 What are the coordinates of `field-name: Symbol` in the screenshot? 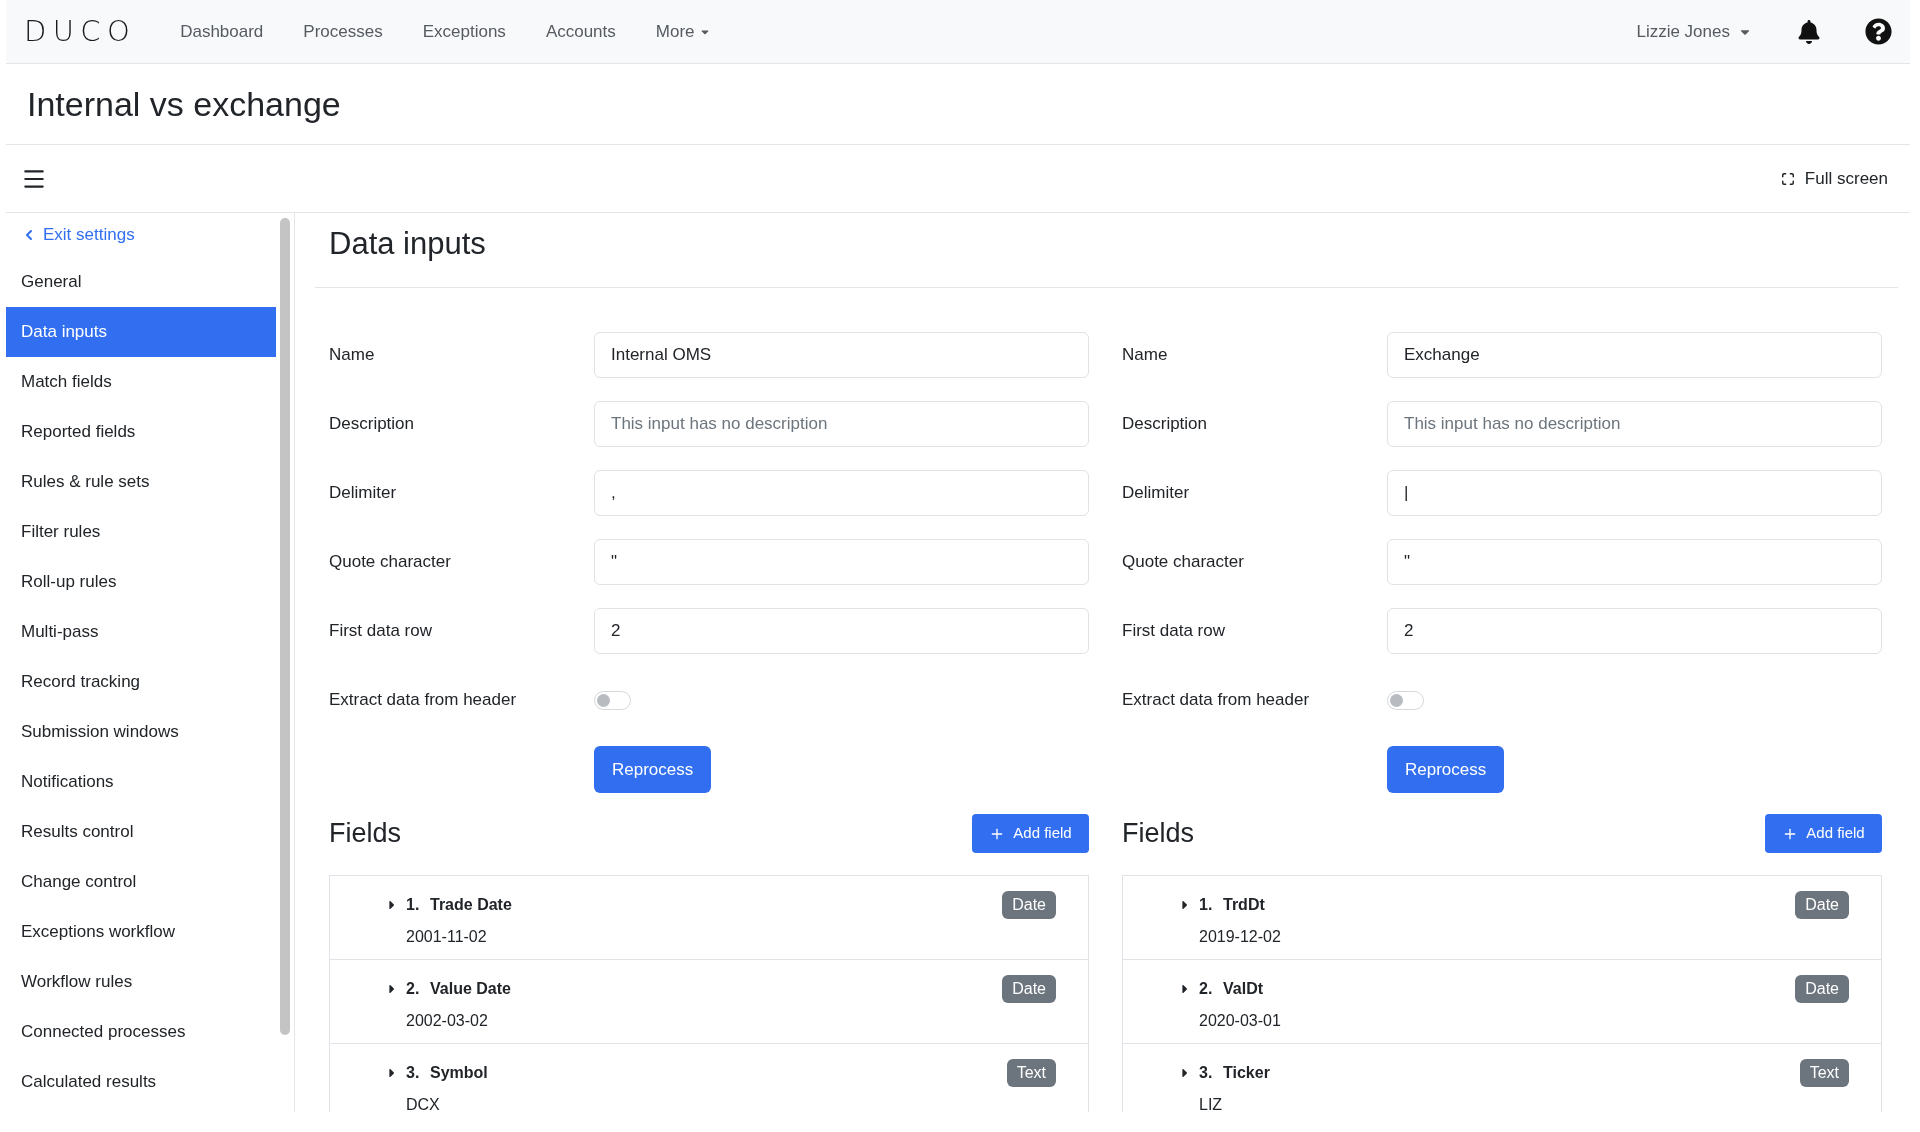 It's located at (459, 1073).